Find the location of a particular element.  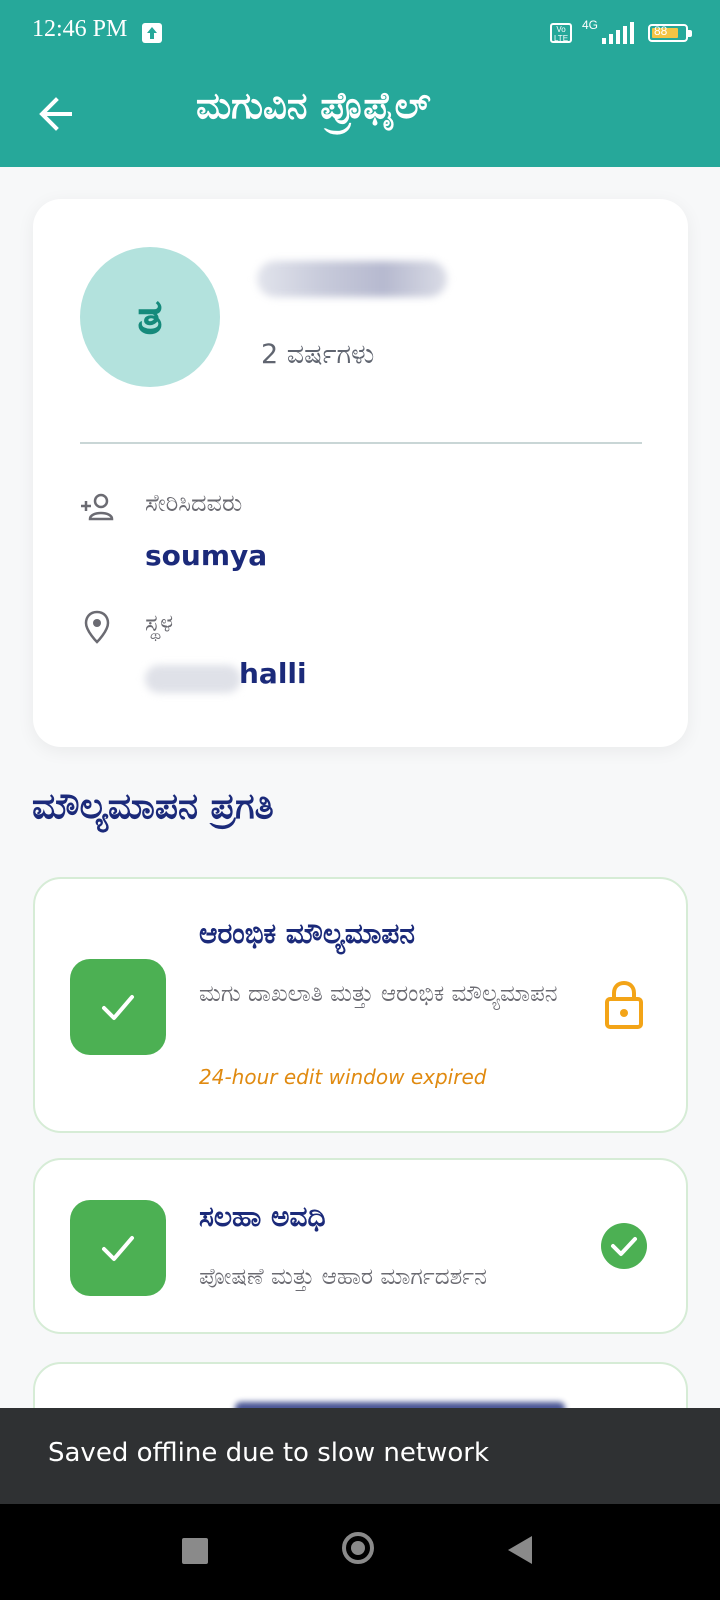

section-title: ಮೌಲ್ಯಮಾಪನ ಪ್ರಗತಿ is located at coordinates (153, 806).